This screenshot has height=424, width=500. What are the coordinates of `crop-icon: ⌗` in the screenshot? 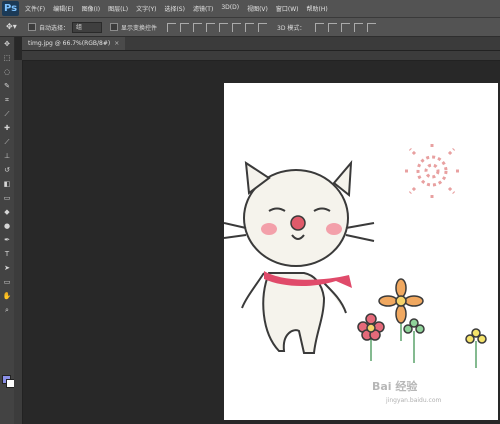 It's located at (7, 100).